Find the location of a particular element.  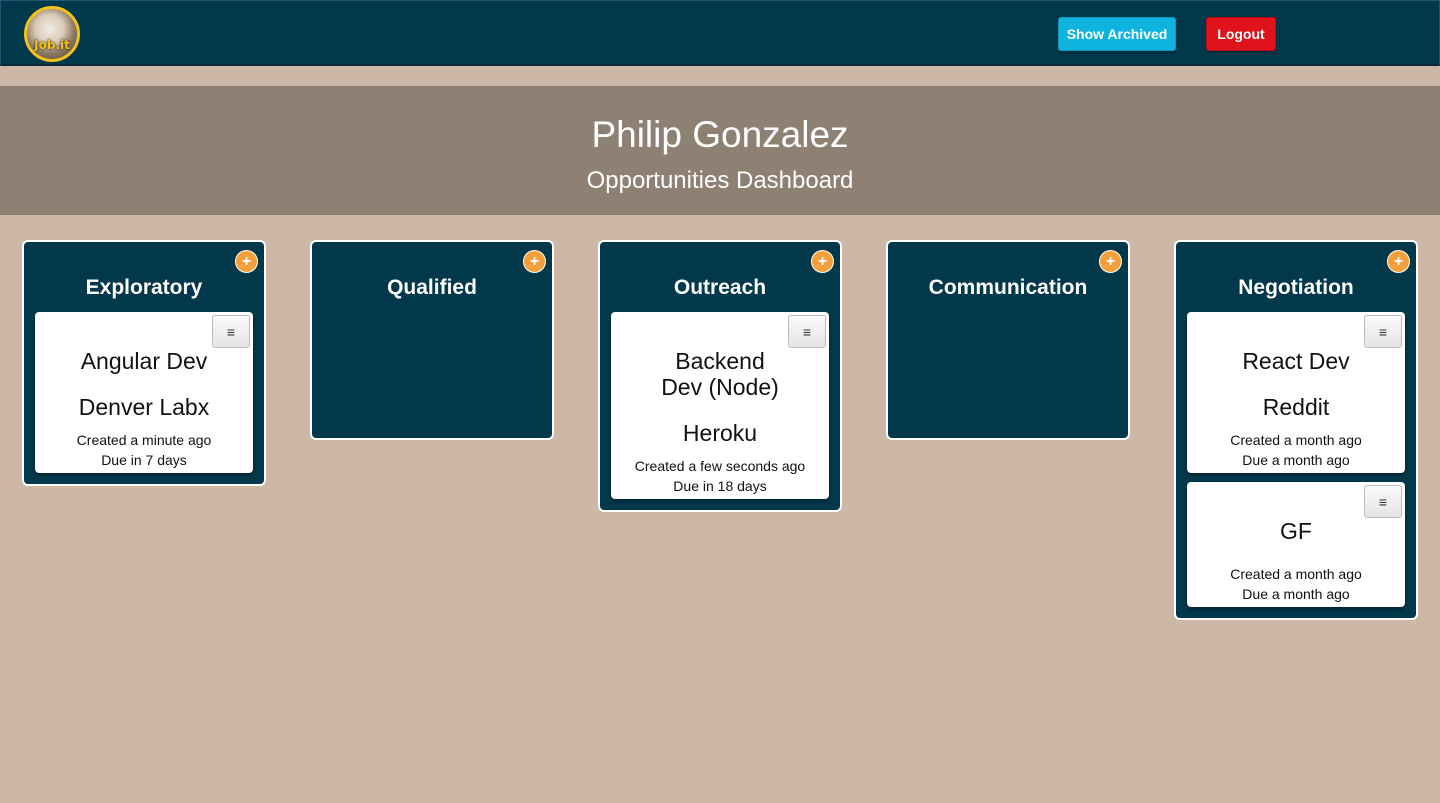

show-archived-button: Show Archived is located at coordinates (1117, 34).